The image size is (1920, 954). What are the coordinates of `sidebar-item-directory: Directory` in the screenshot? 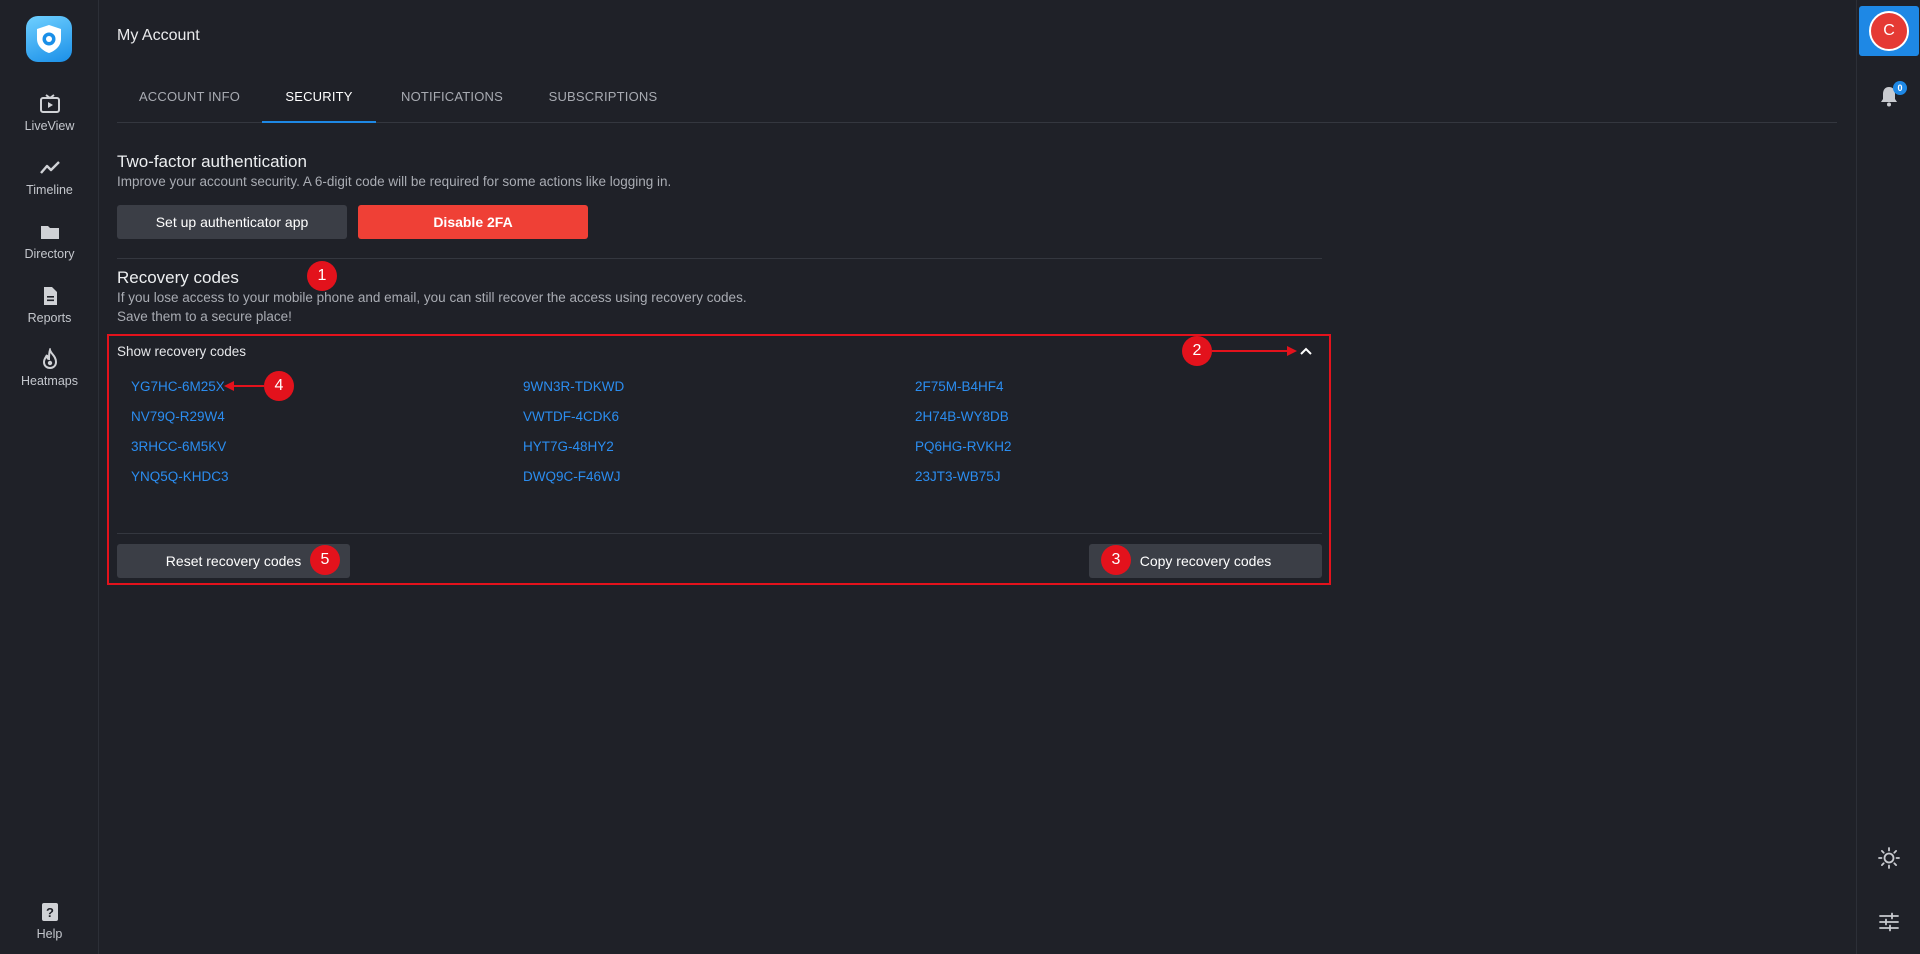 It's located at (49, 248).